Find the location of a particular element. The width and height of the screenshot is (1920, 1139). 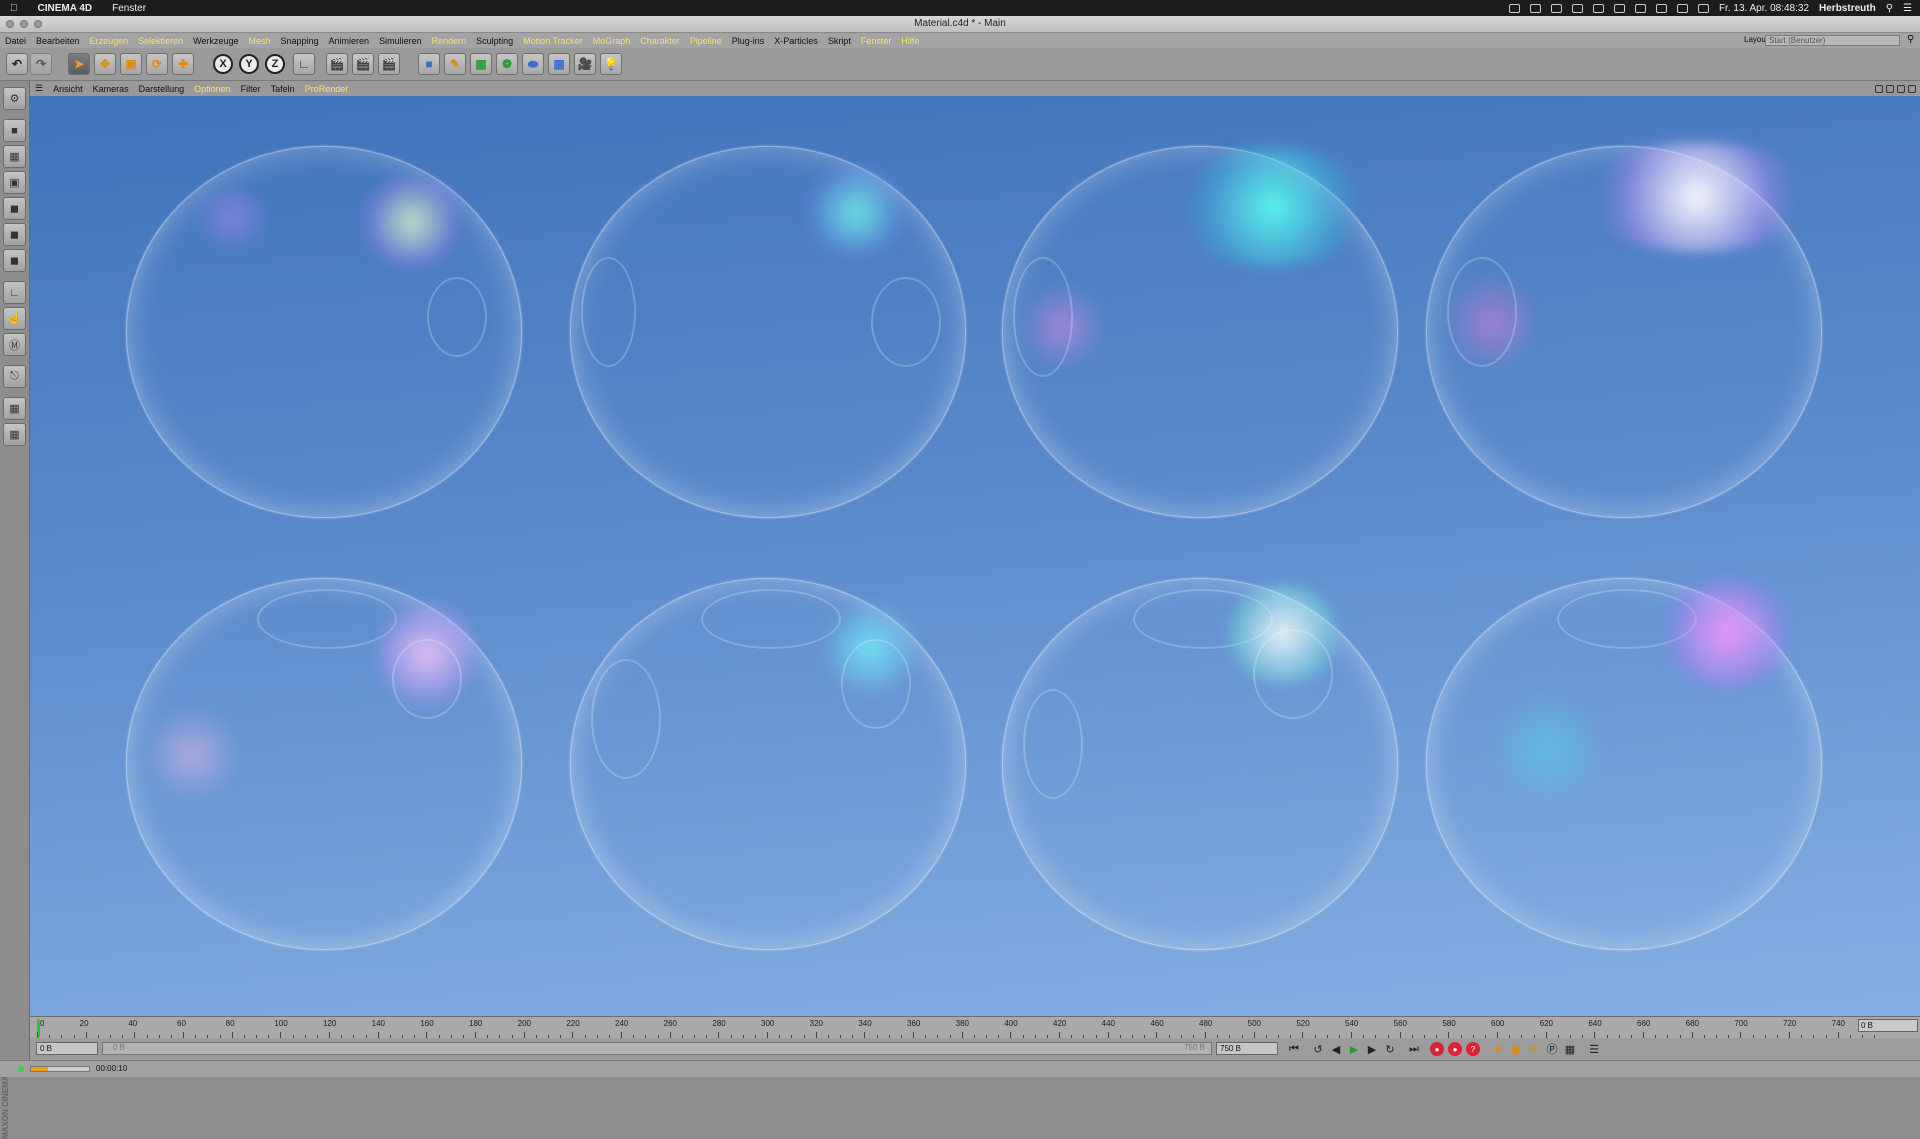

previous-key-button: ↺ is located at coordinates (1318, 1049).